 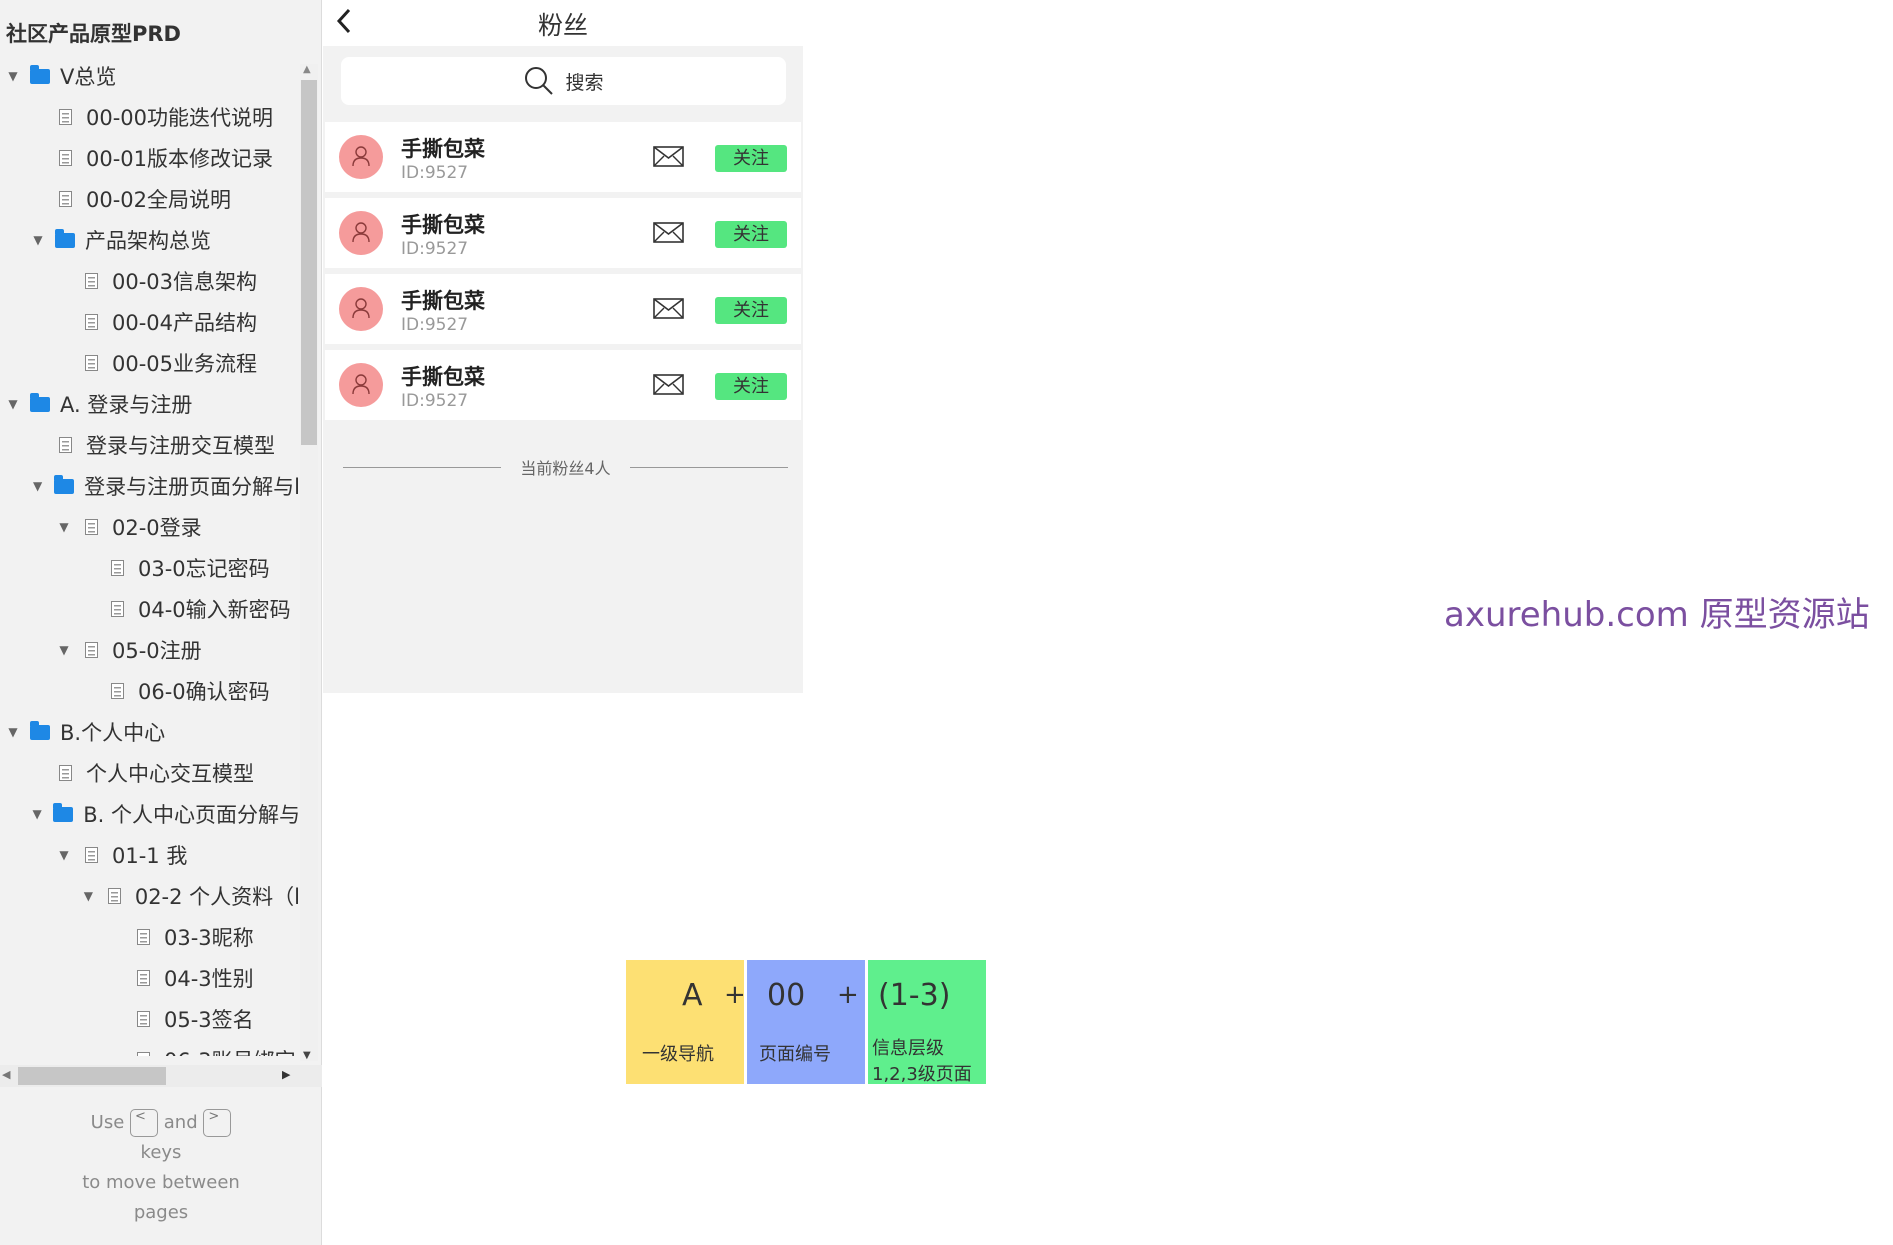 I want to click on fan-name: 手撕包菜, so click(x=443, y=225).